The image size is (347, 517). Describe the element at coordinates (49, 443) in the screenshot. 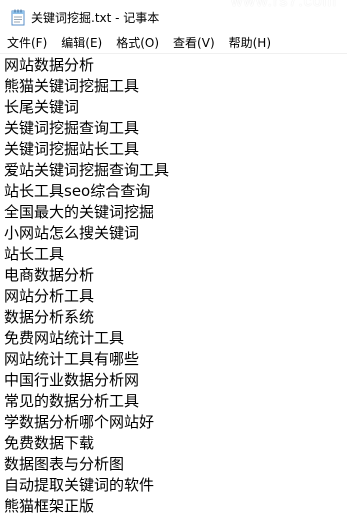

I see `text-line: 免费数据下载` at that location.